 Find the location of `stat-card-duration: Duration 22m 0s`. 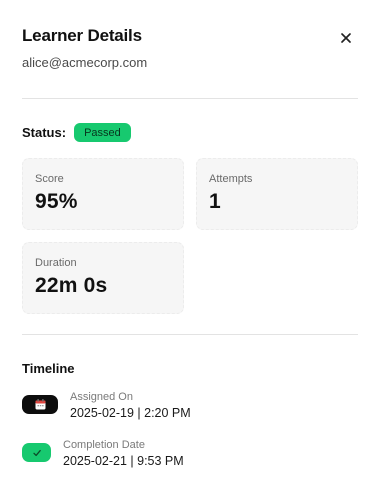

stat-card-duration: Duration 22m 0s is located at coordinates (103, 278).